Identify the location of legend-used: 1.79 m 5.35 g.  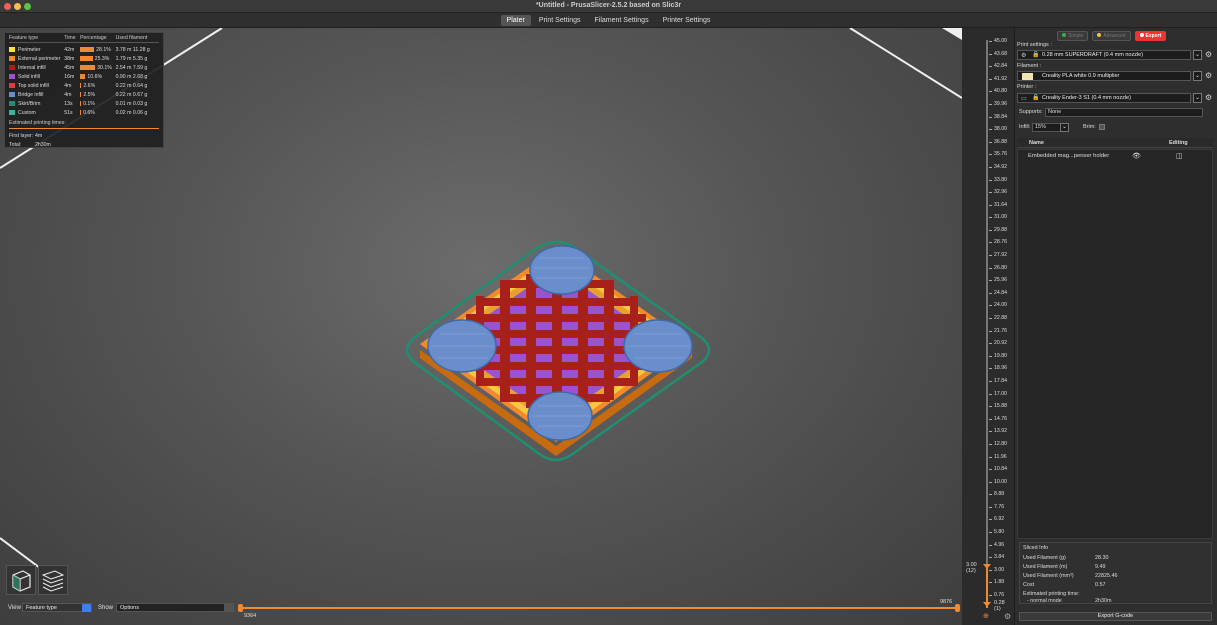
(131, 58).